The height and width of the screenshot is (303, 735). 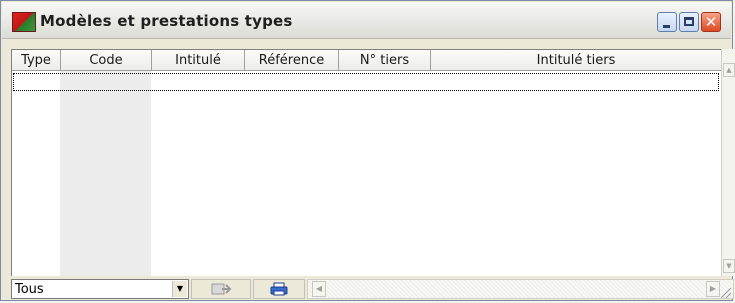 I want to click on resize-grip-icon, so click(x=726, y=293).